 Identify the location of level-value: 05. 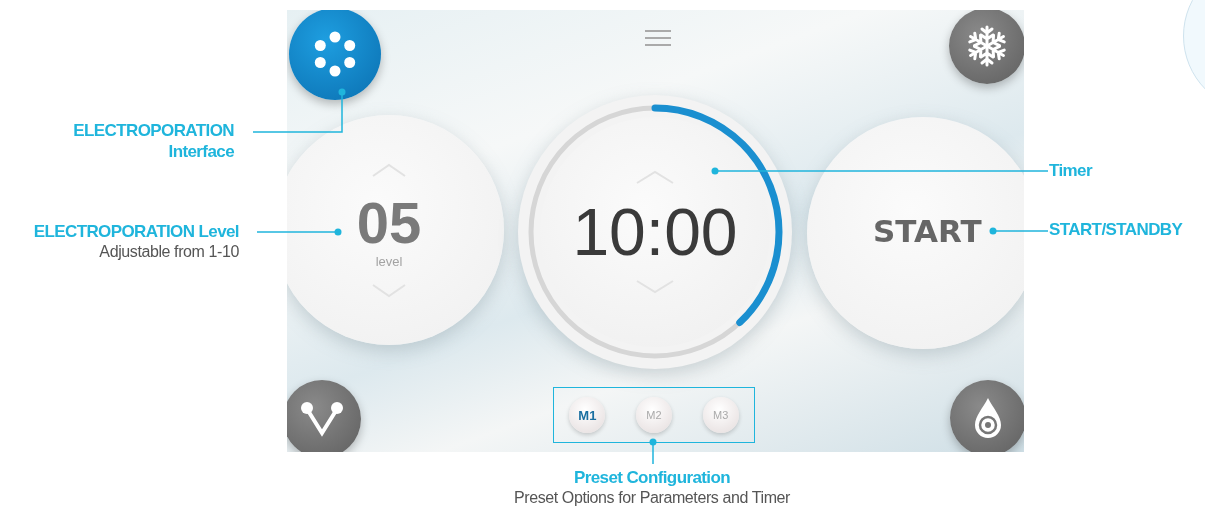
(389, 222).